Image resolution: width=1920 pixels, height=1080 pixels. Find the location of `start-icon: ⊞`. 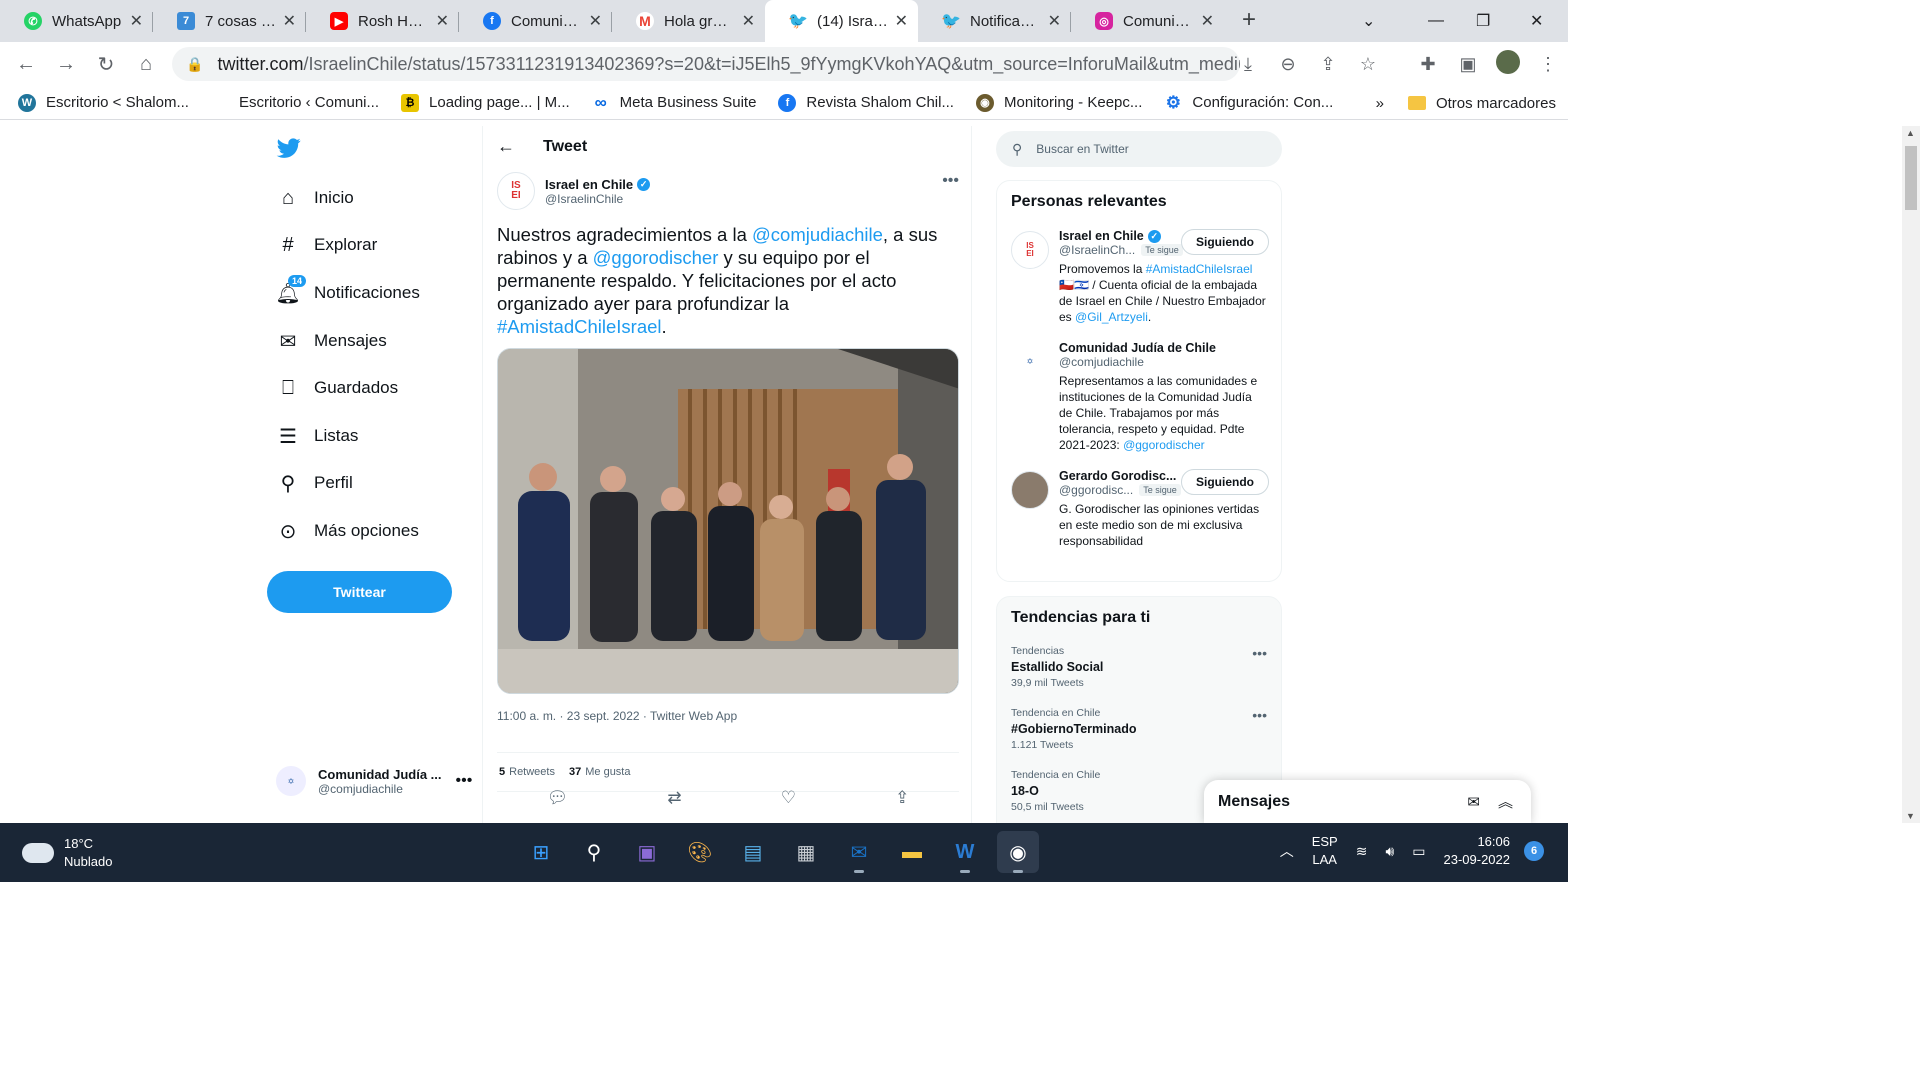

start-icon: ⊞ is located at coordinates (541, 852).